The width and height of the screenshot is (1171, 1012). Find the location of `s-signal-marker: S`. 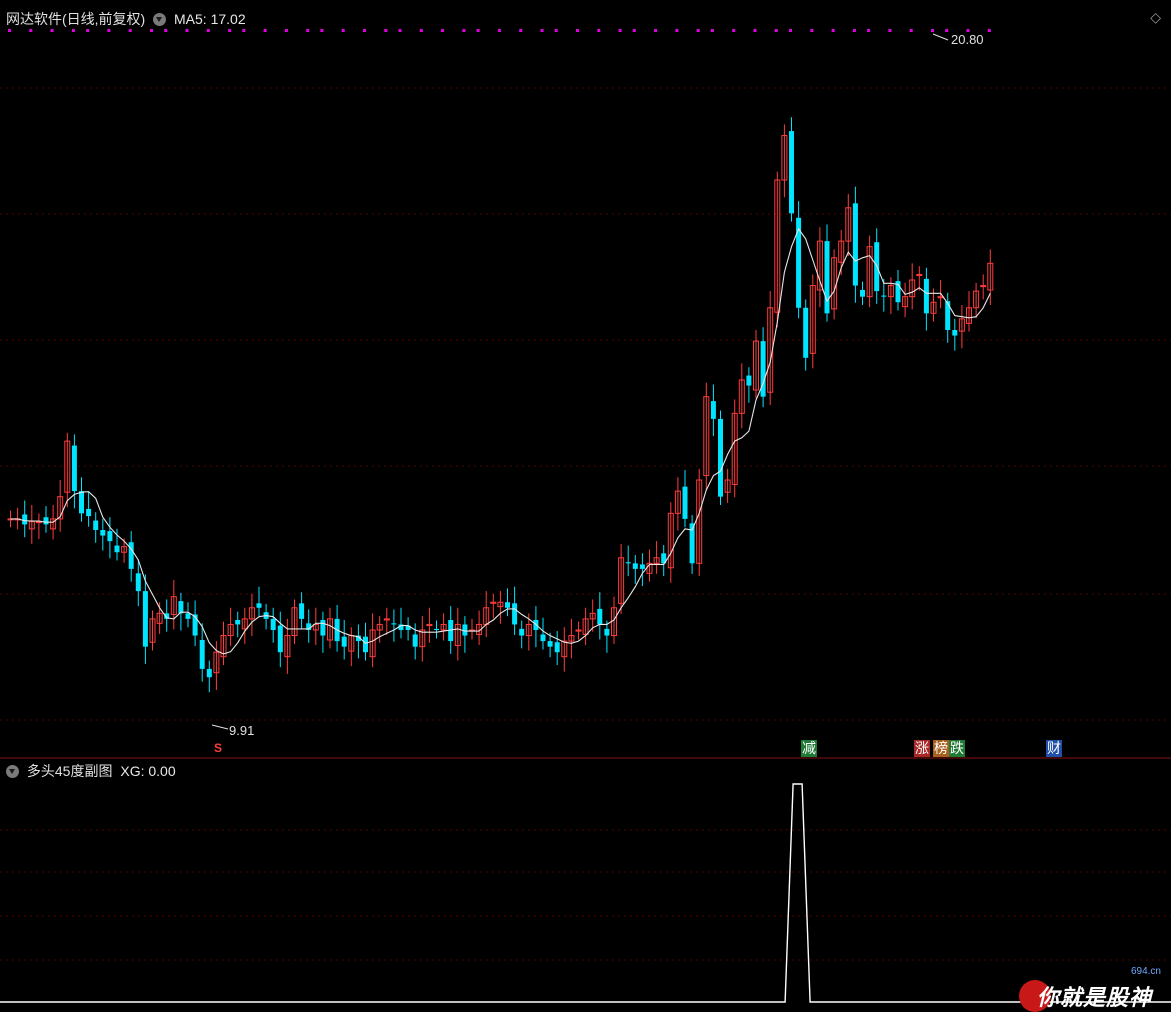

s-signal-marker: S is located at coordinates (218, 748).